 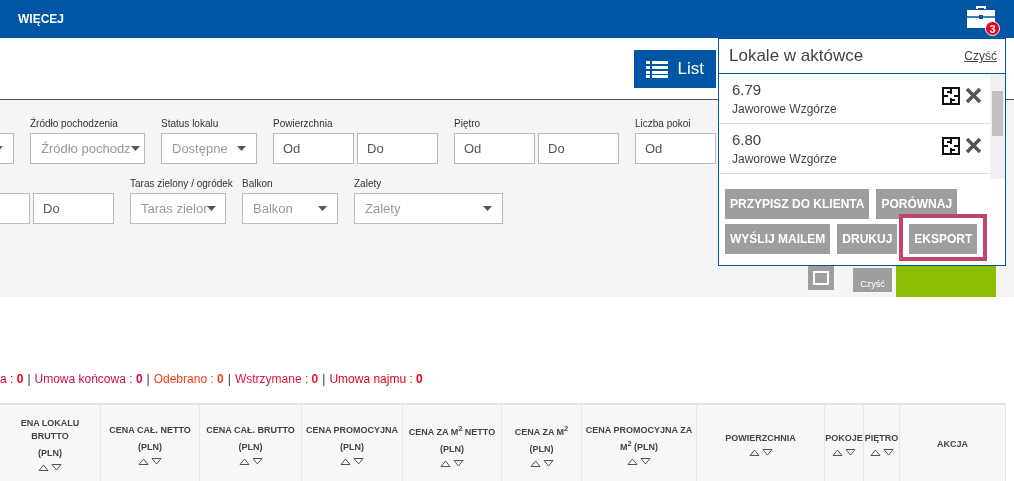 I want to click on field-label: Piętro, so click(x=467, y=124).